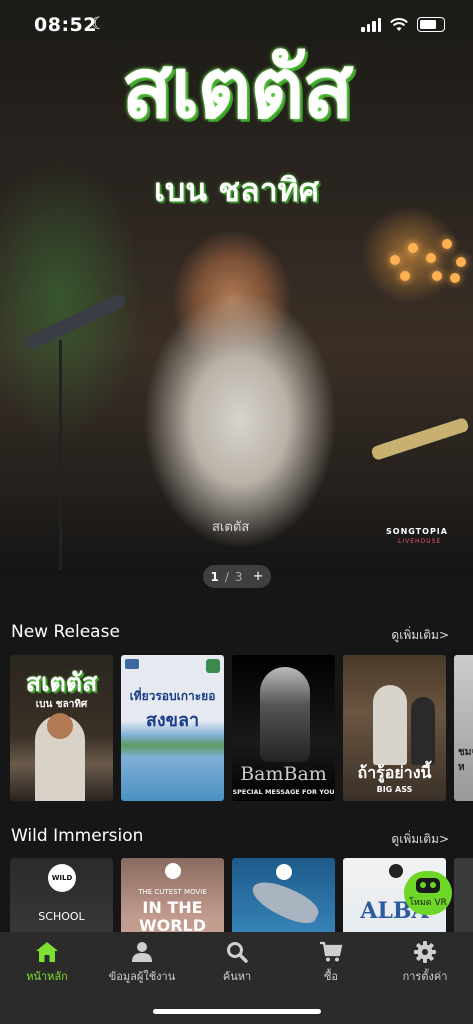 This screenshot has width=473, height=1024. I want to click on person-icon, so click(142, 952).